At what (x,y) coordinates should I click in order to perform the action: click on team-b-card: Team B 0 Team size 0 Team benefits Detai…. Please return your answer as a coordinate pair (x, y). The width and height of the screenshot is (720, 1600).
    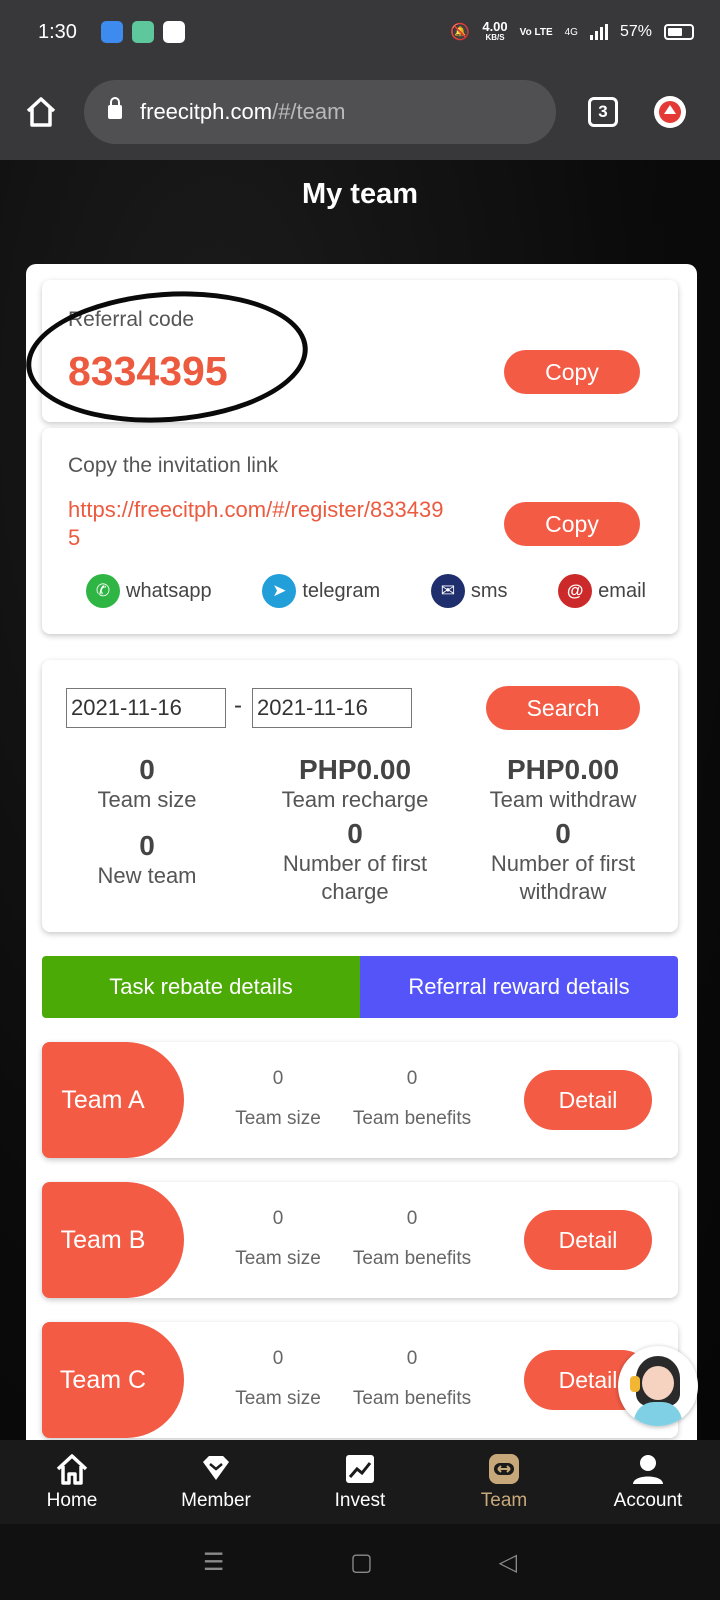
    Looking at the image, I should click on (360, 1240).